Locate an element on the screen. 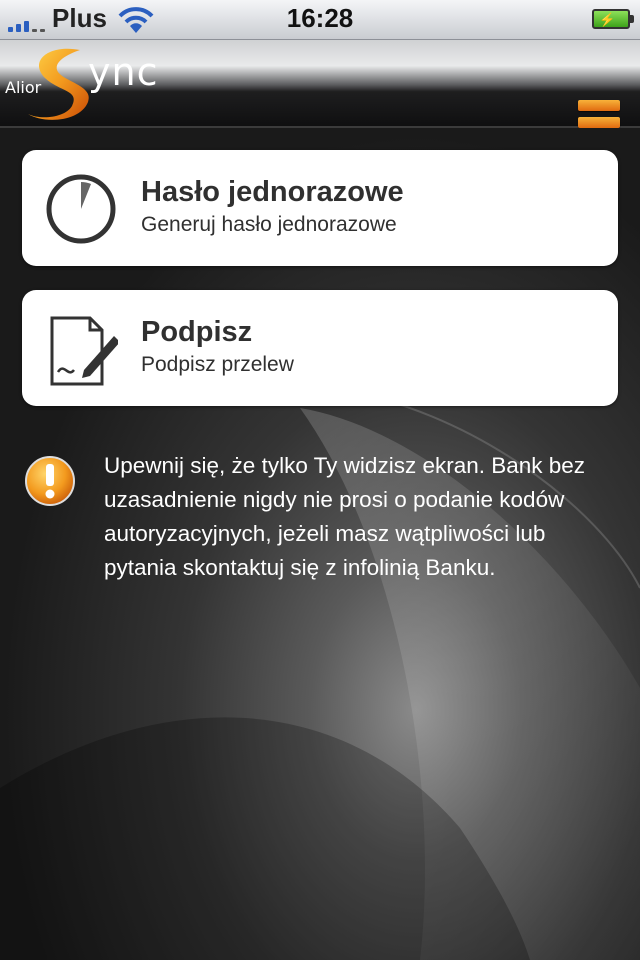  alior-sync-logo: Alior ync is located at coordinates (100, 83).